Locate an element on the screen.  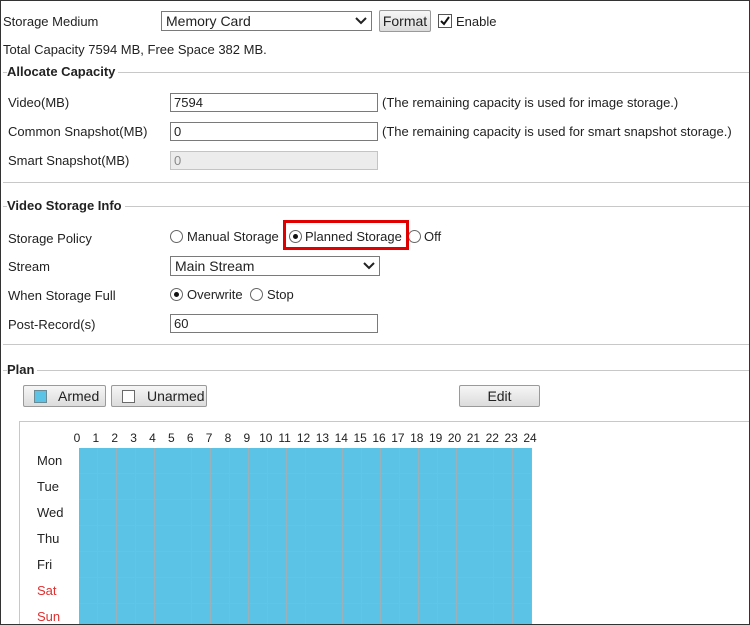
video-mb-input: 7594 is located at coordinates (274, 102).